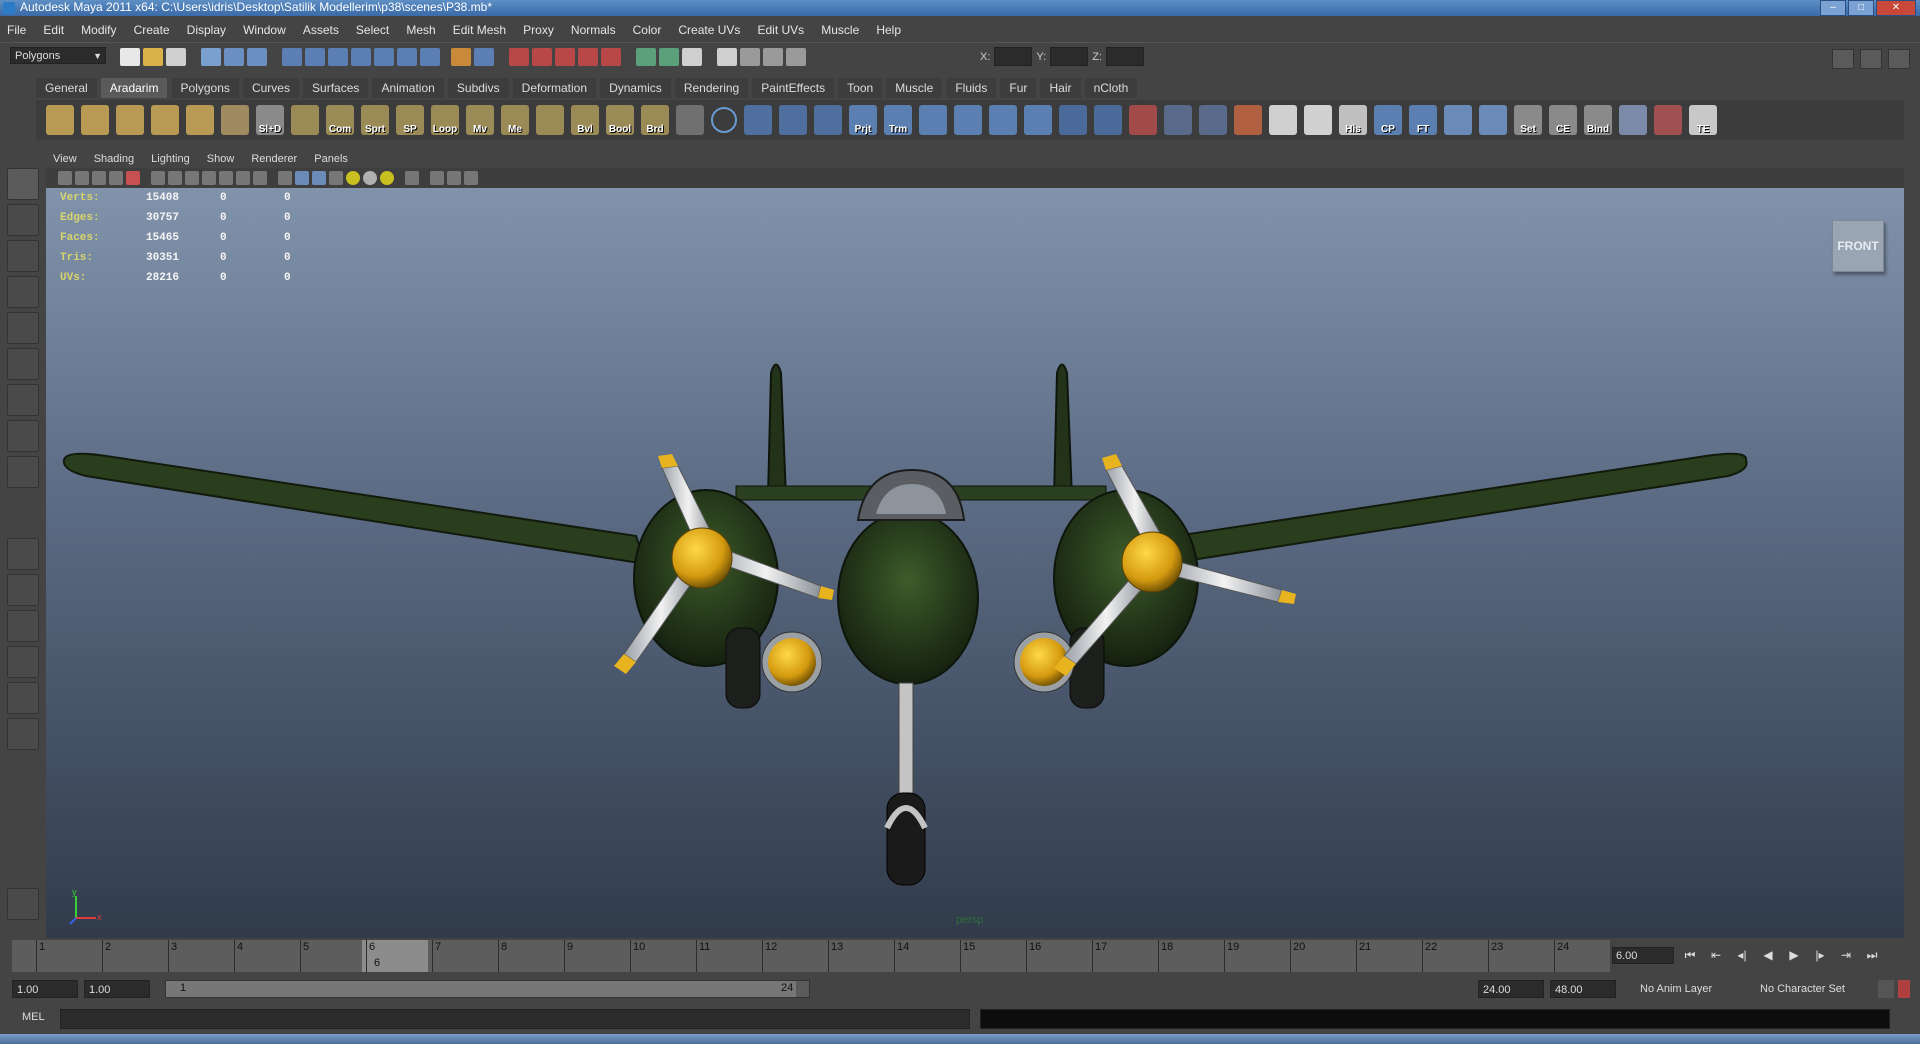 The image size is (1920, 1044). Describe the element at coordinates (471, 178) in the screenshot. I see `backface-icon` at that location.